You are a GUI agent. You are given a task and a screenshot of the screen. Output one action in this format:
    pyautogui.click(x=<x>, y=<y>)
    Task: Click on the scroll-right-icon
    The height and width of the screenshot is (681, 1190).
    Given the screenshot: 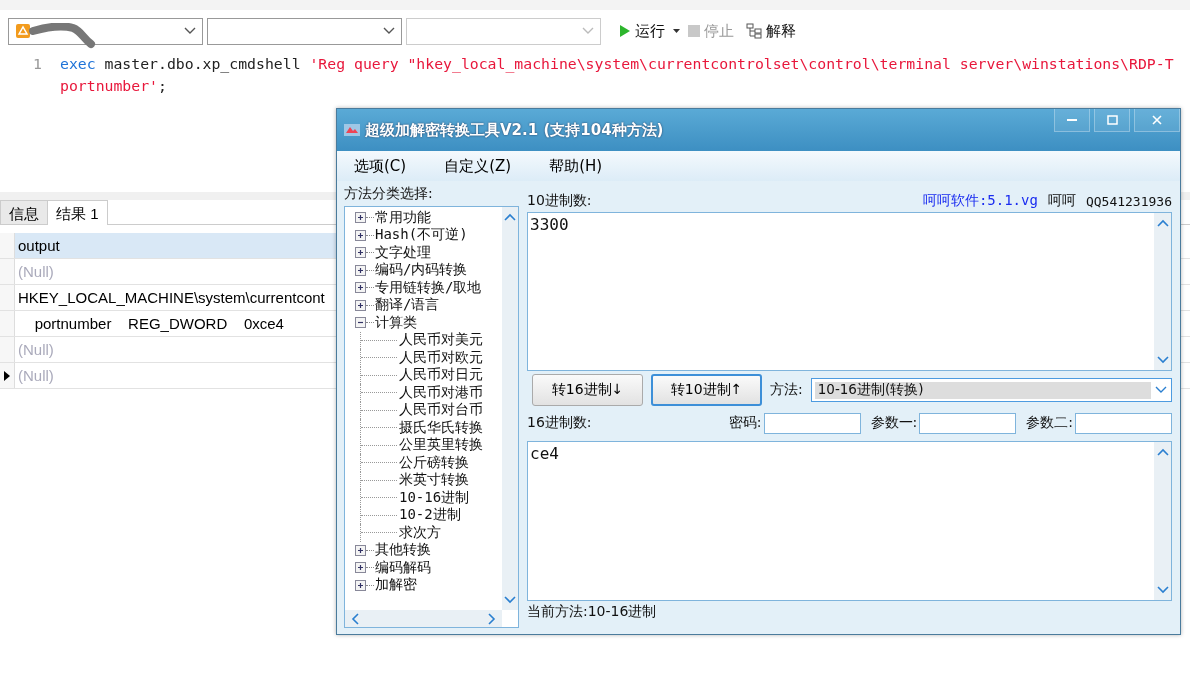 What is the action you would take?
    pyautogui.click(x=492, y=618)
    